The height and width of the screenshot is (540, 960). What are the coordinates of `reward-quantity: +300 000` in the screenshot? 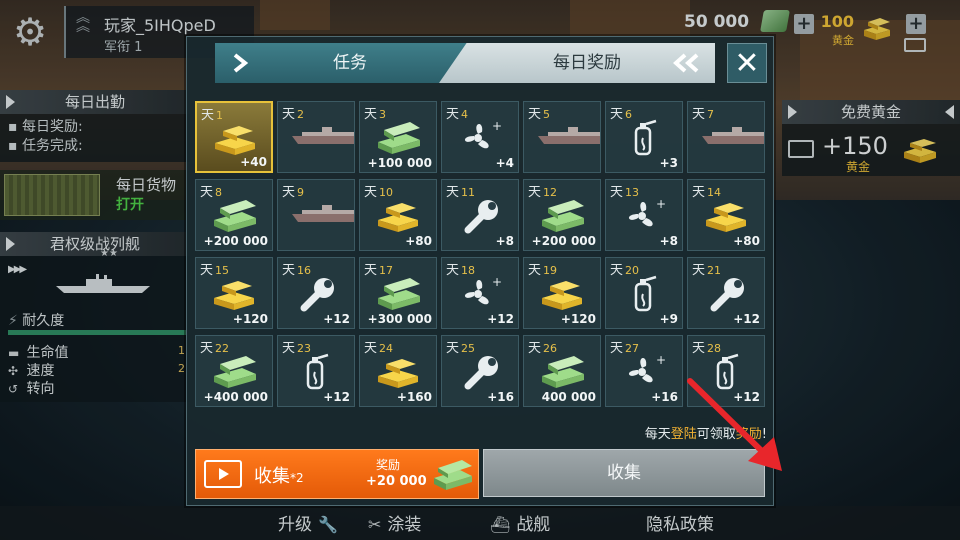 It's located at (399, 319).